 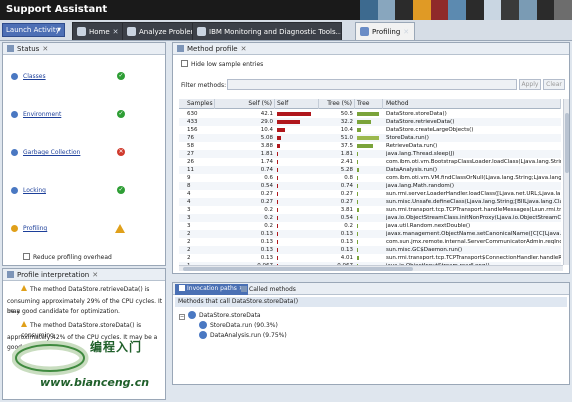 What do you see at coordinates (266, 202) in the screenshot?
I see `self-pct-cell: 0.27` at bounding box center [266, 202].